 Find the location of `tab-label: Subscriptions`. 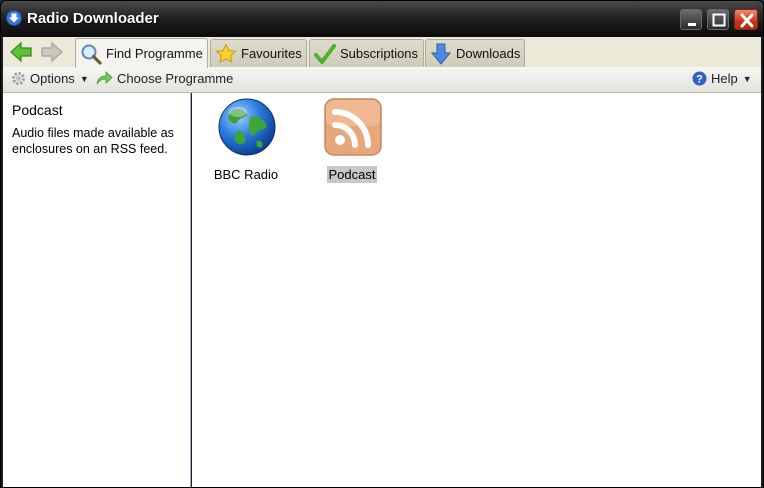

tab-label: Subscriptions is located at coordinates (379, 53).